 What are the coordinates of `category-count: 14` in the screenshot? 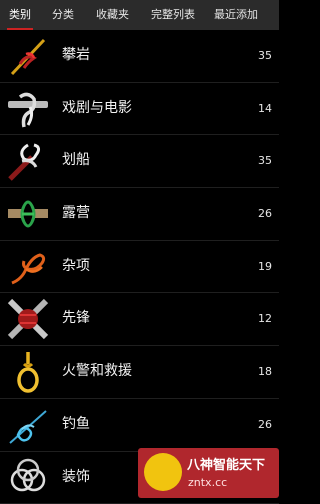 It's located at (265, 108).